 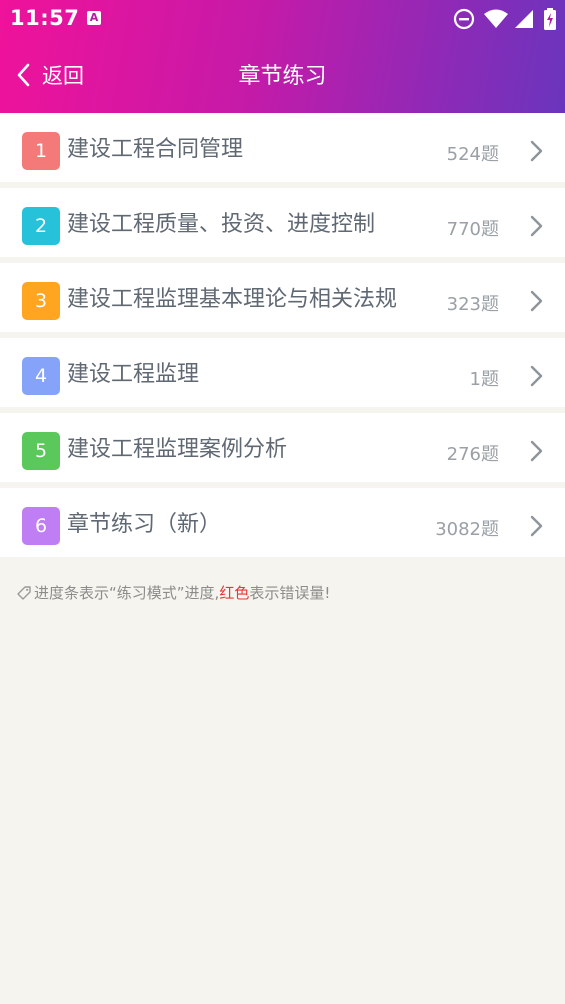 I want to click on chapter-index-badge: 3, so click(x=41, y=301).